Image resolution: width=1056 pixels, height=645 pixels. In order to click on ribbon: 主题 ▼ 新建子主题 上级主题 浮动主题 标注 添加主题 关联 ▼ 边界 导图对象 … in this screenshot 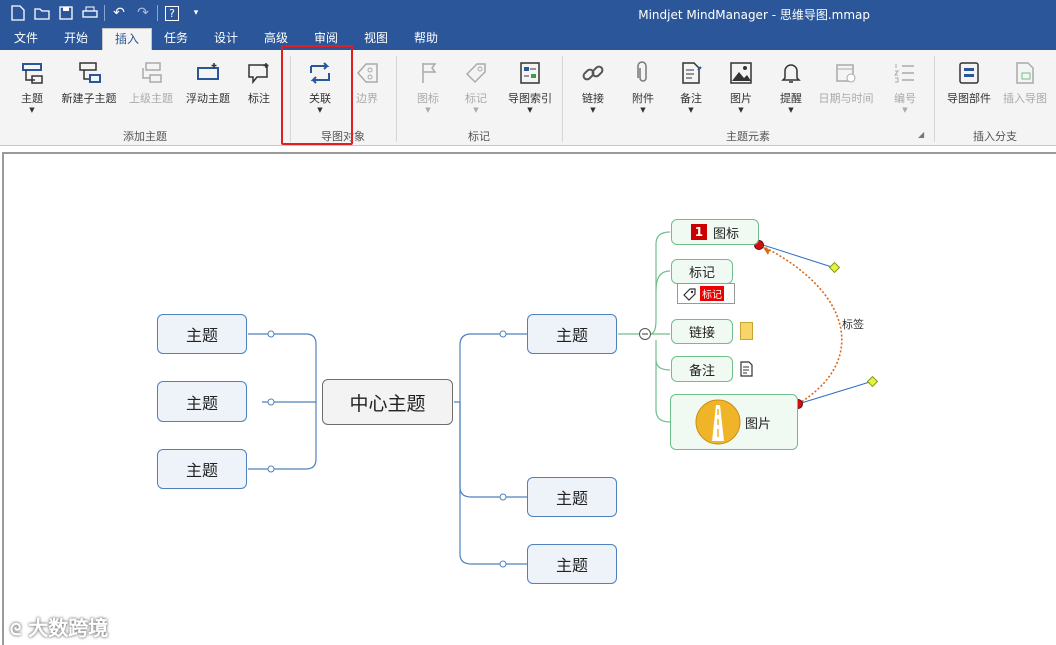, I will do `click(528, 98)`.